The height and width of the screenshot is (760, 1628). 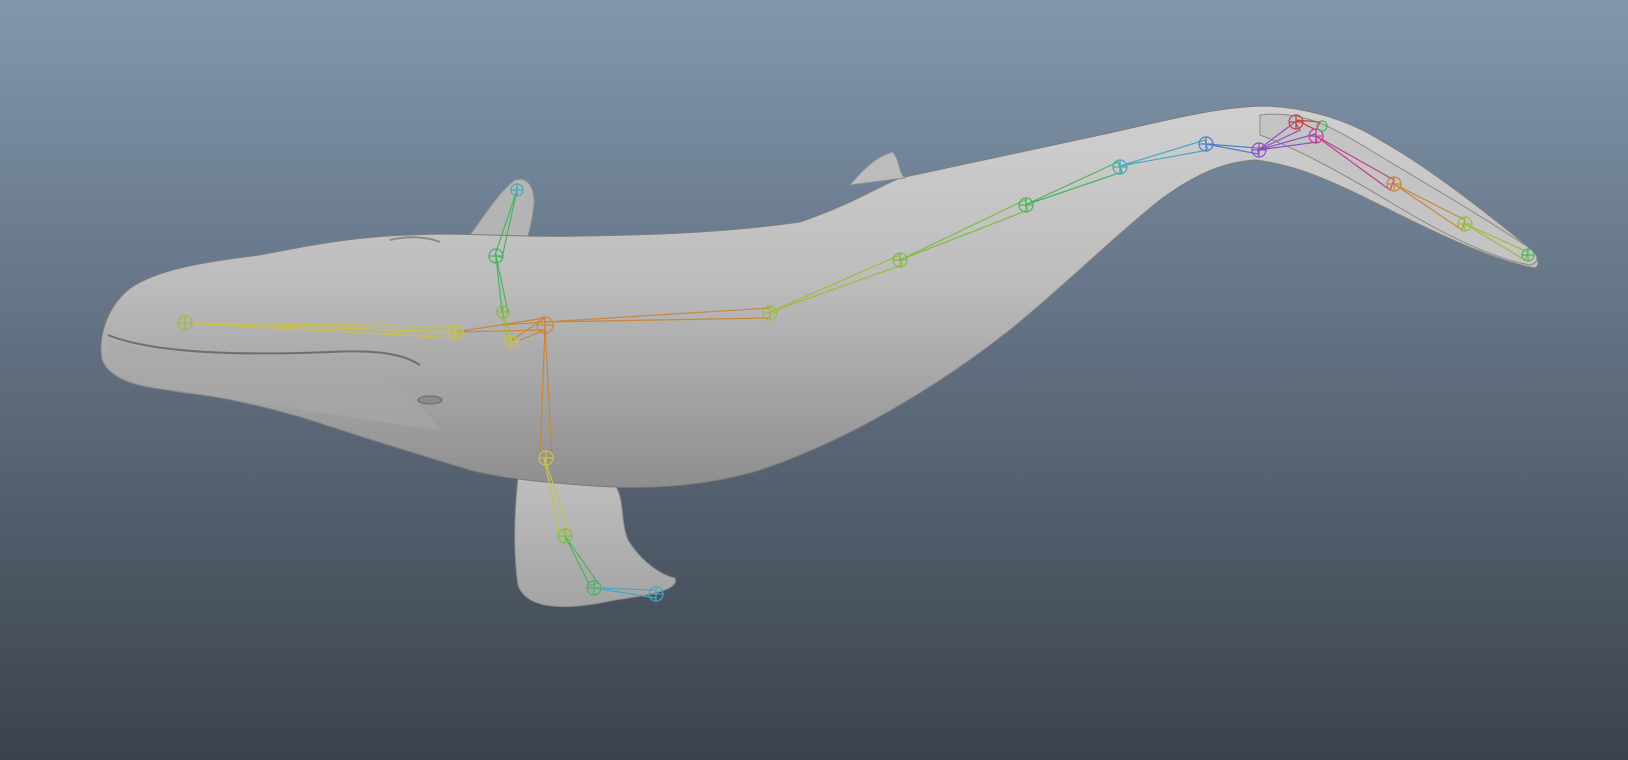 What do you see at coordinates (545, 325) in the screenshot?
I see `joint-chest` at bounding box center [545, 325].